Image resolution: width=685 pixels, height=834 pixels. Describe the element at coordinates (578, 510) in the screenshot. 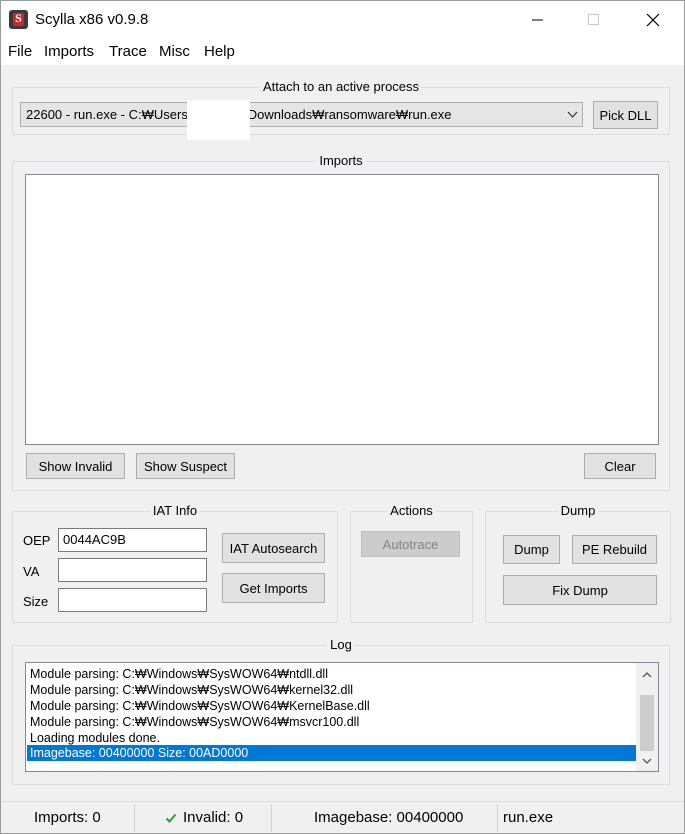

I see `dump-label: Dump` at that location.